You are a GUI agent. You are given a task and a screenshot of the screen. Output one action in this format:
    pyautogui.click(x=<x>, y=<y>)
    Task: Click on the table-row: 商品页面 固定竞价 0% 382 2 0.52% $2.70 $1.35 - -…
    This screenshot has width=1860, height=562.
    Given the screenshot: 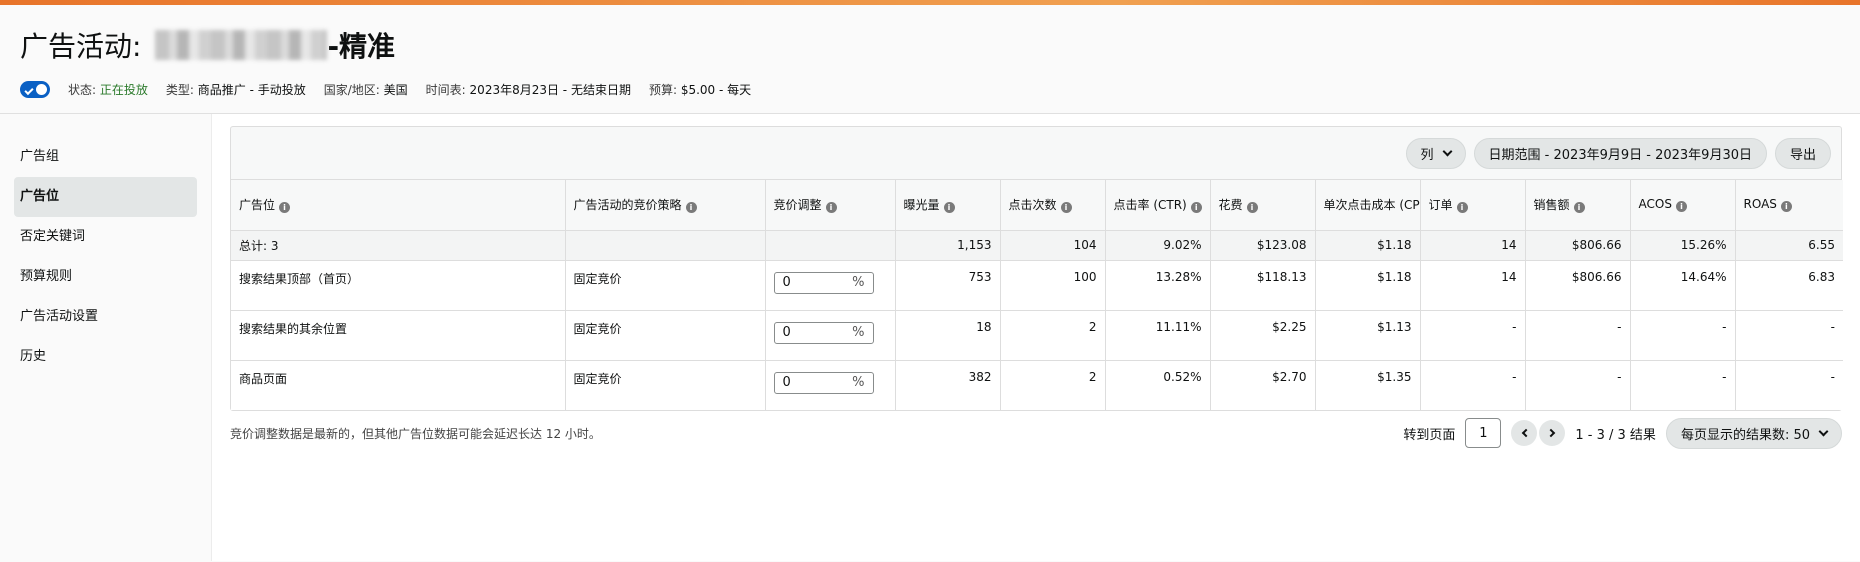 What is the action you would take?
    pyautogui.click(x=1037, y=385)
    